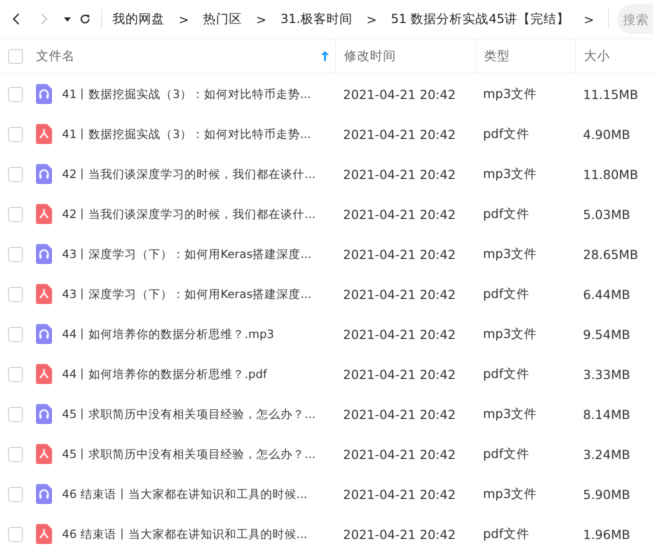 The width and height of the screenshot is (653, 553). What do you see at coordinates (138, 19) in the screenshot?
I see `breadcrumb-item: 我的网盘` at bounding box center [138, 19].